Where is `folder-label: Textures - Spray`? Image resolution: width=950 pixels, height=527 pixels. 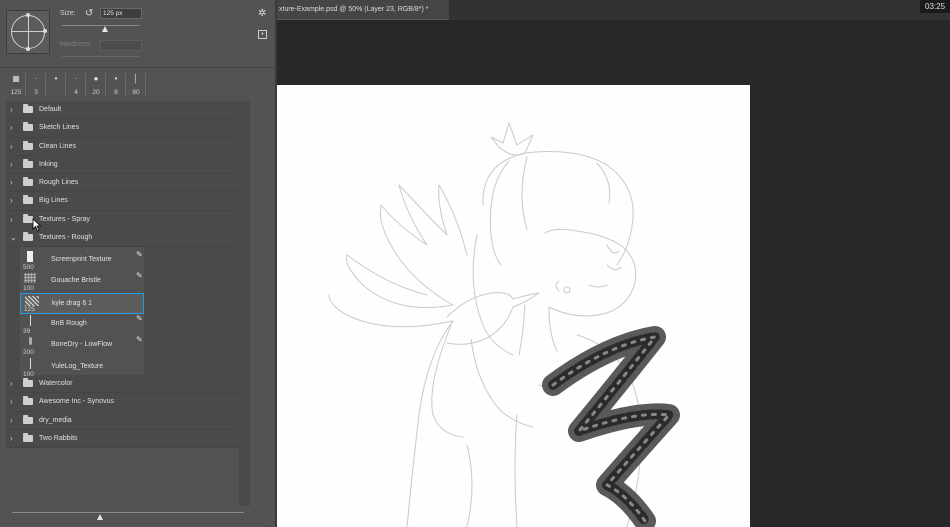
folder-label: Textures - Spray is located at coordinates (64, 219).